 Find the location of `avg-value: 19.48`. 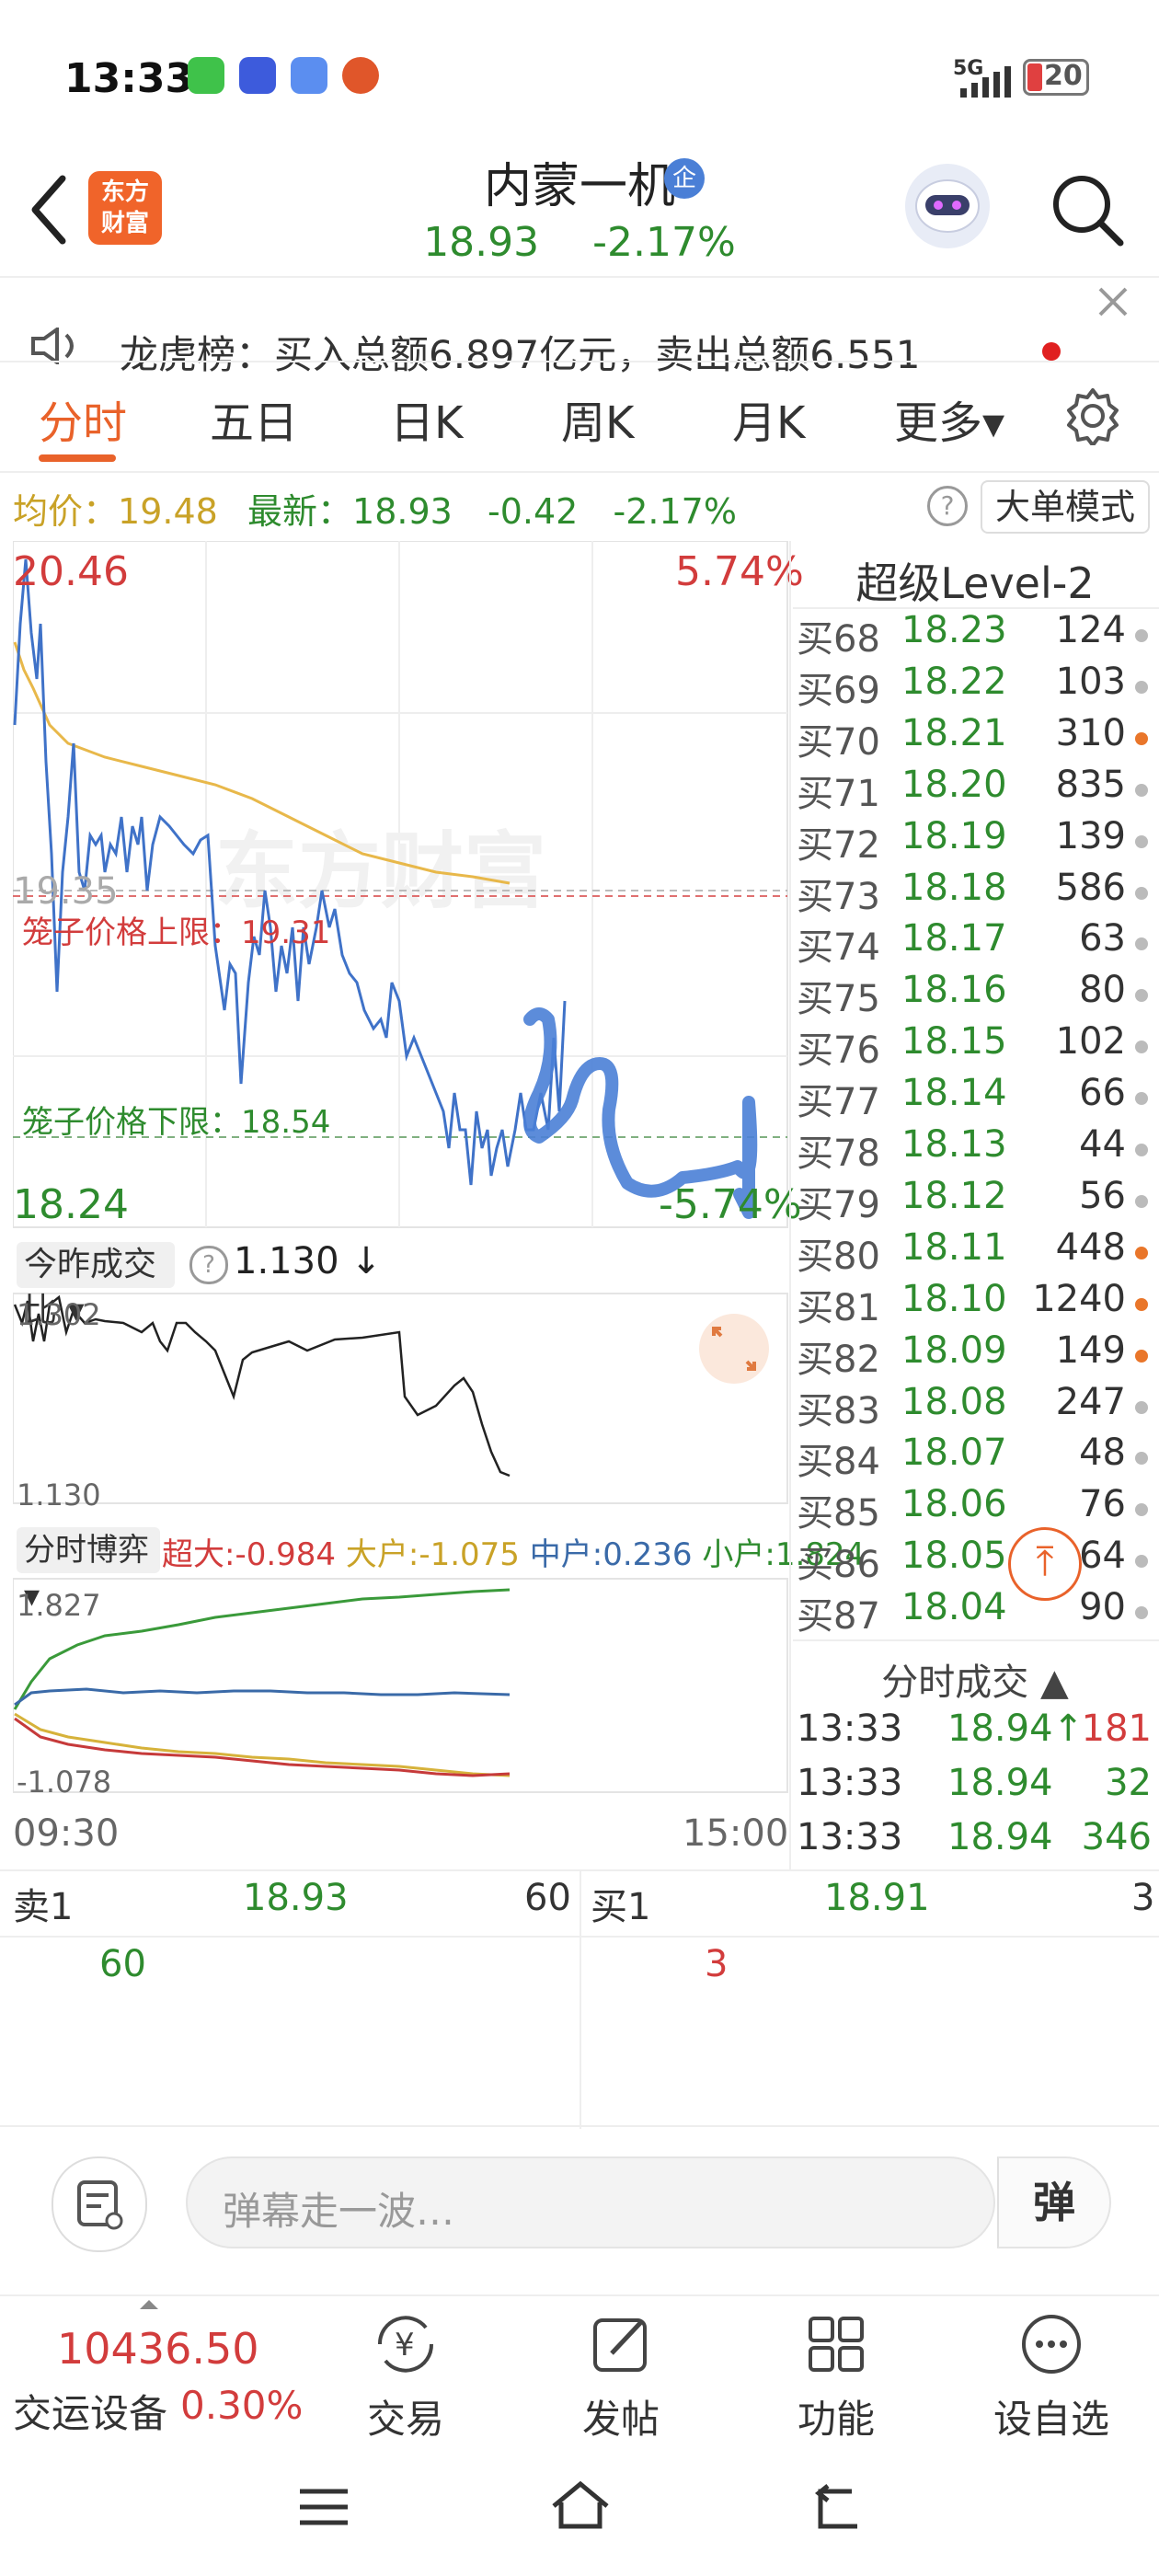

avg-value: 19.48 is located at coordinates (168, 511).